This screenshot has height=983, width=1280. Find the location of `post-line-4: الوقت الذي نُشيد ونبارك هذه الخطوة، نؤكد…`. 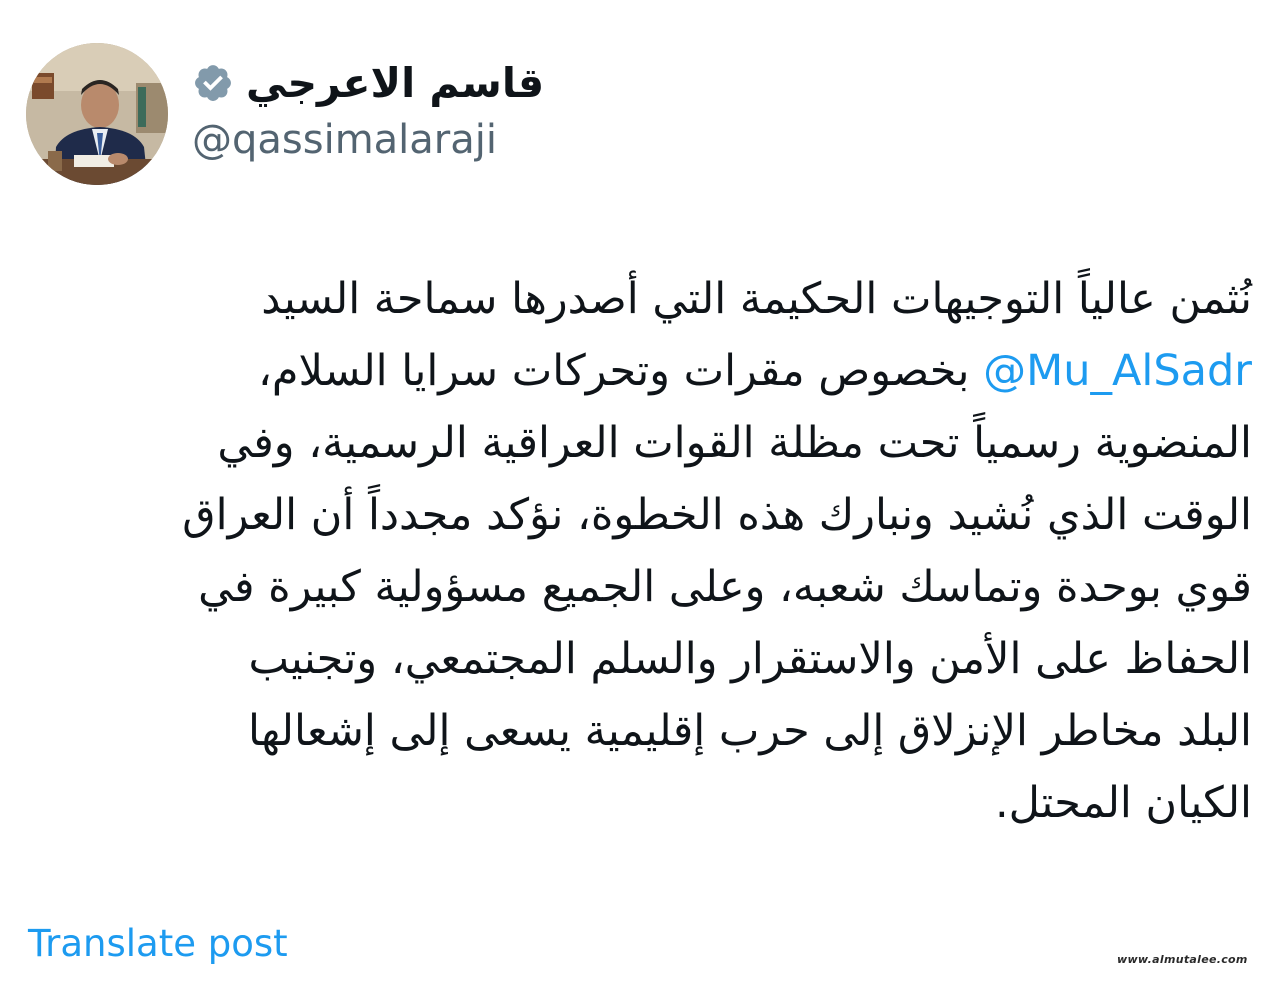

post-line-4: الوقت الذي نُشيد ونبارك هذه الخطوة، نؤكد… is located at coordinates (717, 515).